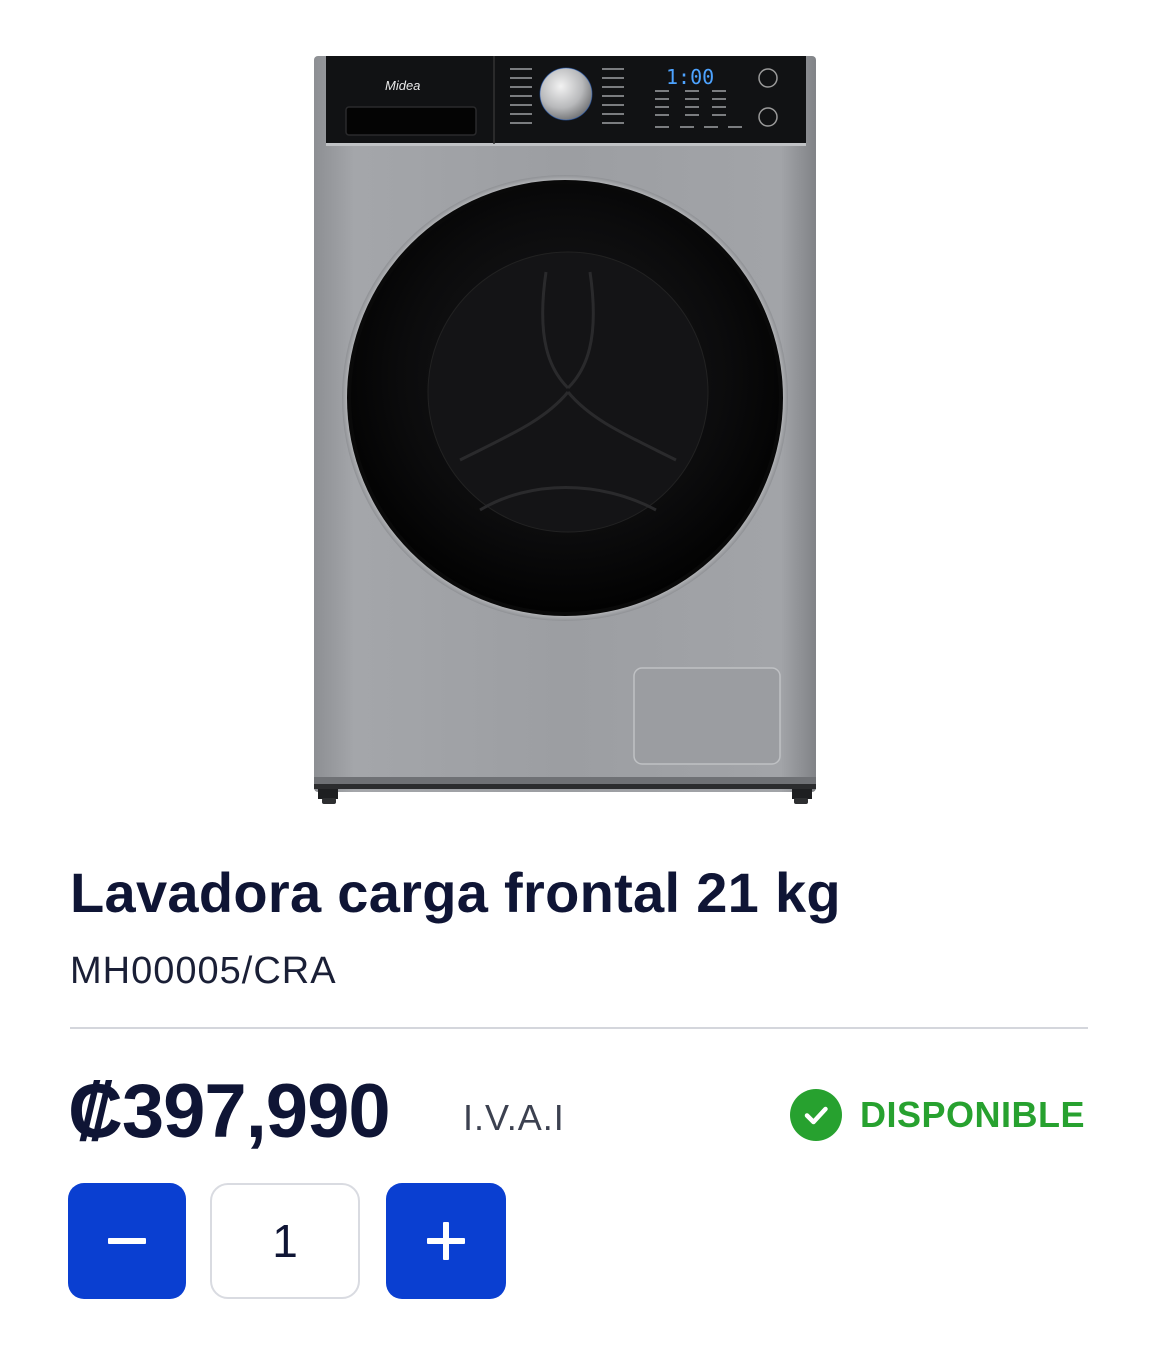  Describe the element at coordinates (514, 1117) in the screenshot. I see `tax-label: I.V.A.I` at that location.